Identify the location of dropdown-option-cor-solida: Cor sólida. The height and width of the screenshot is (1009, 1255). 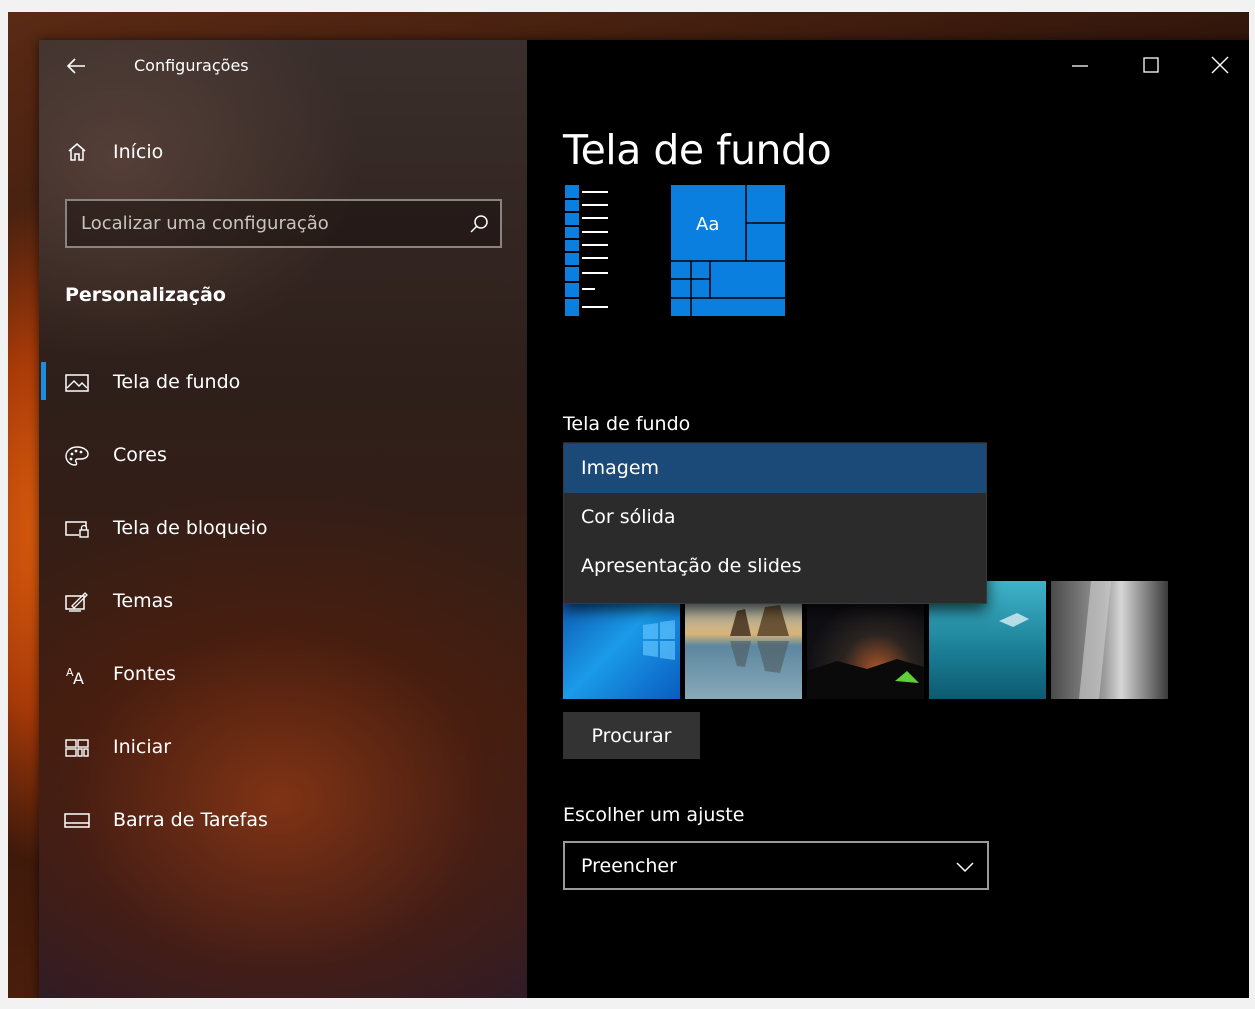
(775, 517).